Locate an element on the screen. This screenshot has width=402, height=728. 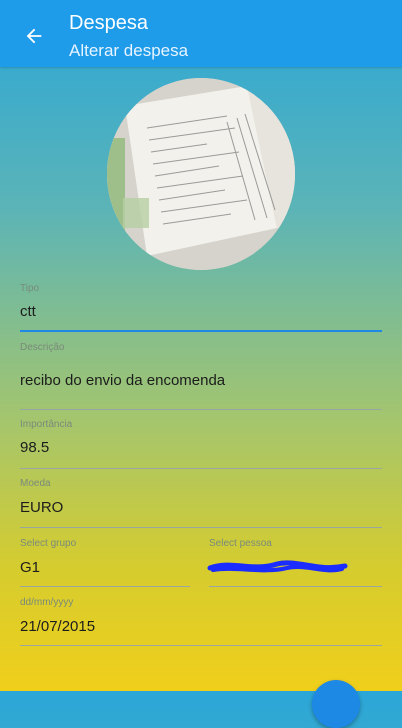
importancia-label: Importância is located at coordinates (46, 424).